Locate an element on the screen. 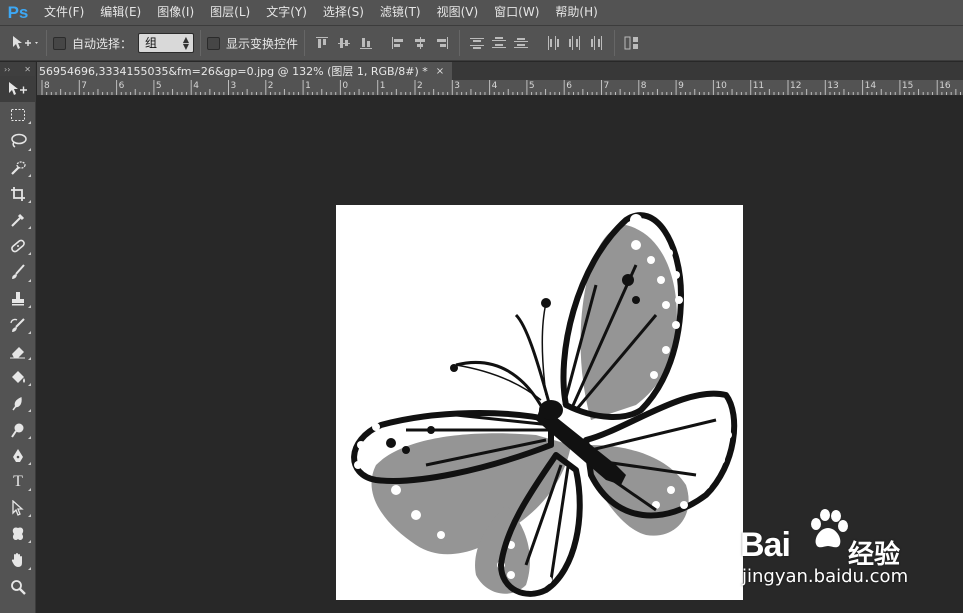  ruler-label: 0 is located at coordinates (345, 86).